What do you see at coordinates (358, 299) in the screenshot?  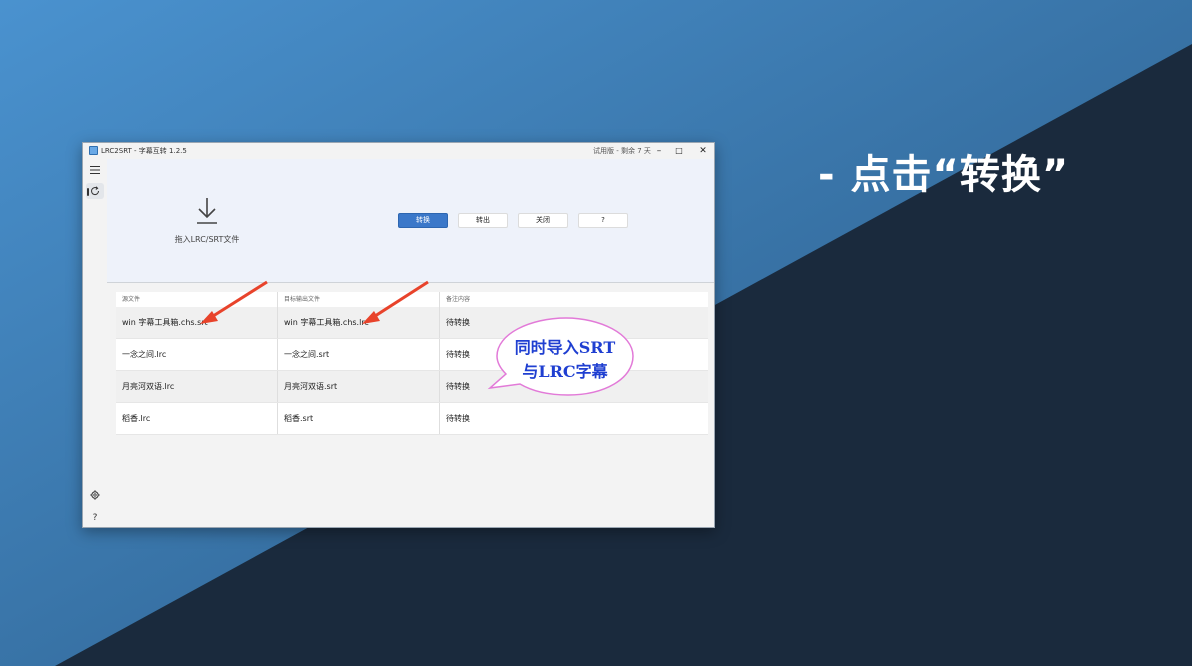 I see `column-header-target: 目标输出文件` at bounding box center [358, 299].